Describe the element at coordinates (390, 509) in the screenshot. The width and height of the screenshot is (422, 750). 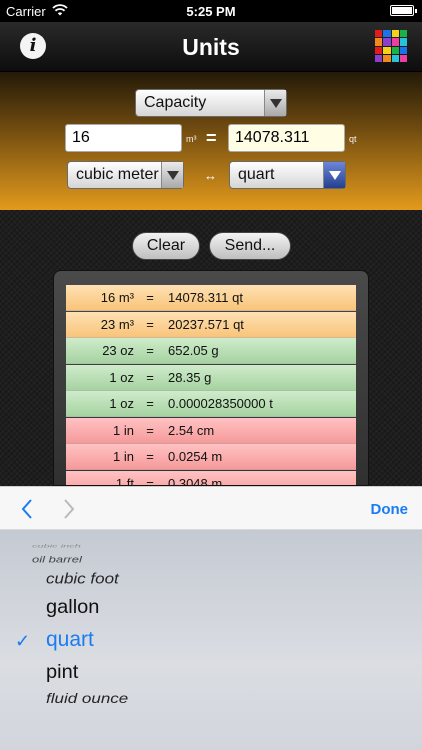
I see `done-button: Done` at that location.